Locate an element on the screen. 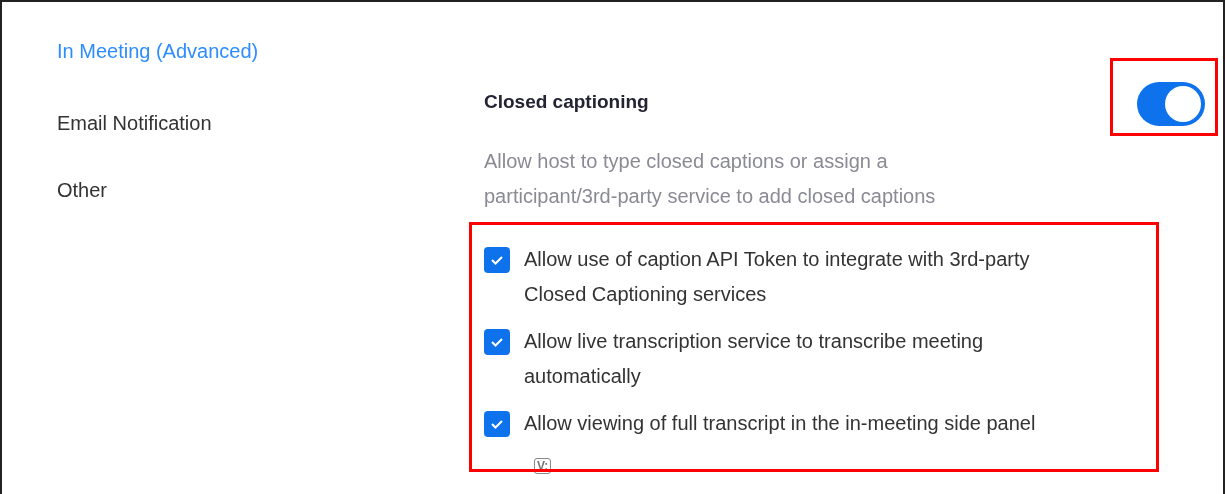  option-label: Allow viewing of full transcript in the in-meeting side panel is located at coordinates (780, 423).